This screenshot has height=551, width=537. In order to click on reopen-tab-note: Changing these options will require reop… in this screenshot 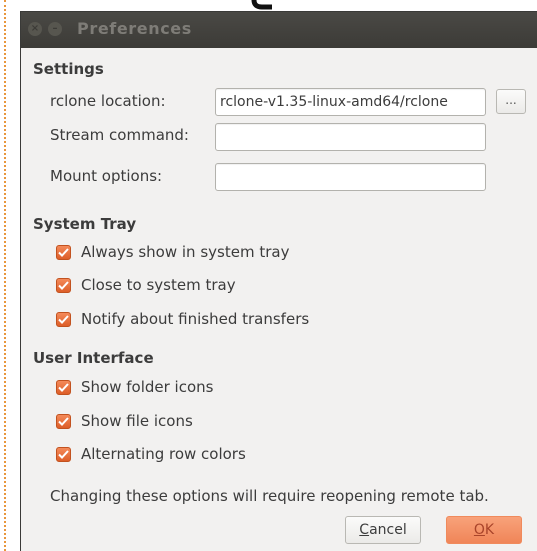, I will do `click(269, 496)`.